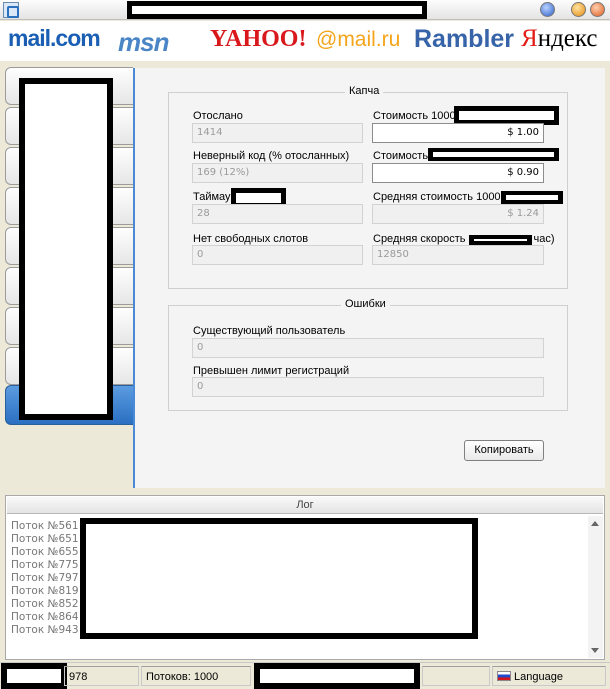  I want to click on log-line: Поток №797, so click(45, 578).